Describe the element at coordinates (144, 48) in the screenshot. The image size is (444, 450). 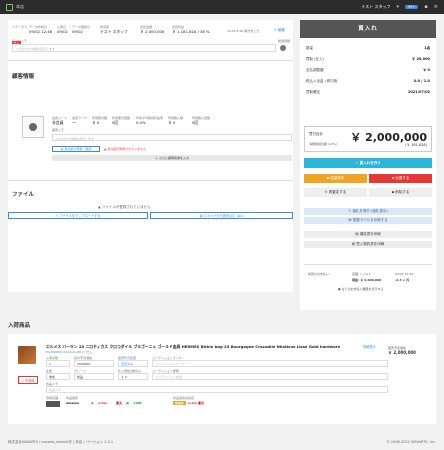
I see `record-memo-field: 入力された内容を表示します` at that location.